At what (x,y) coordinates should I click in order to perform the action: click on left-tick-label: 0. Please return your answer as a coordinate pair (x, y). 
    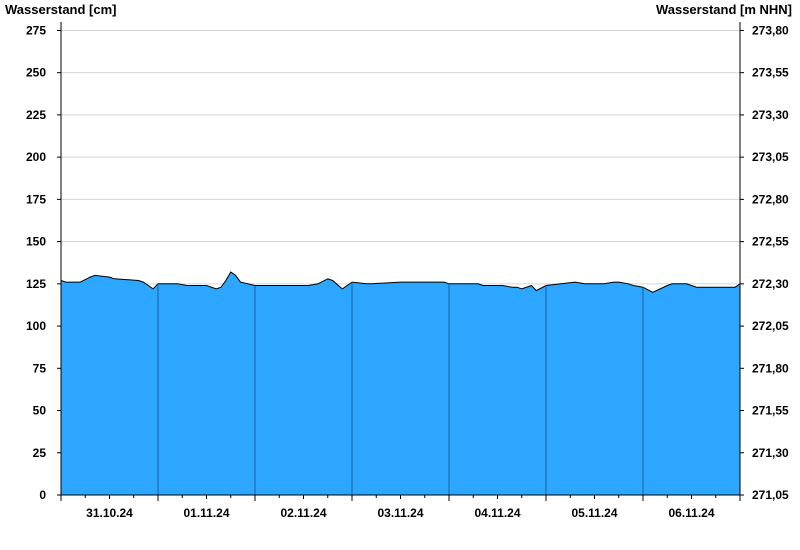
    Looking at the image, I should click on (42, 495).